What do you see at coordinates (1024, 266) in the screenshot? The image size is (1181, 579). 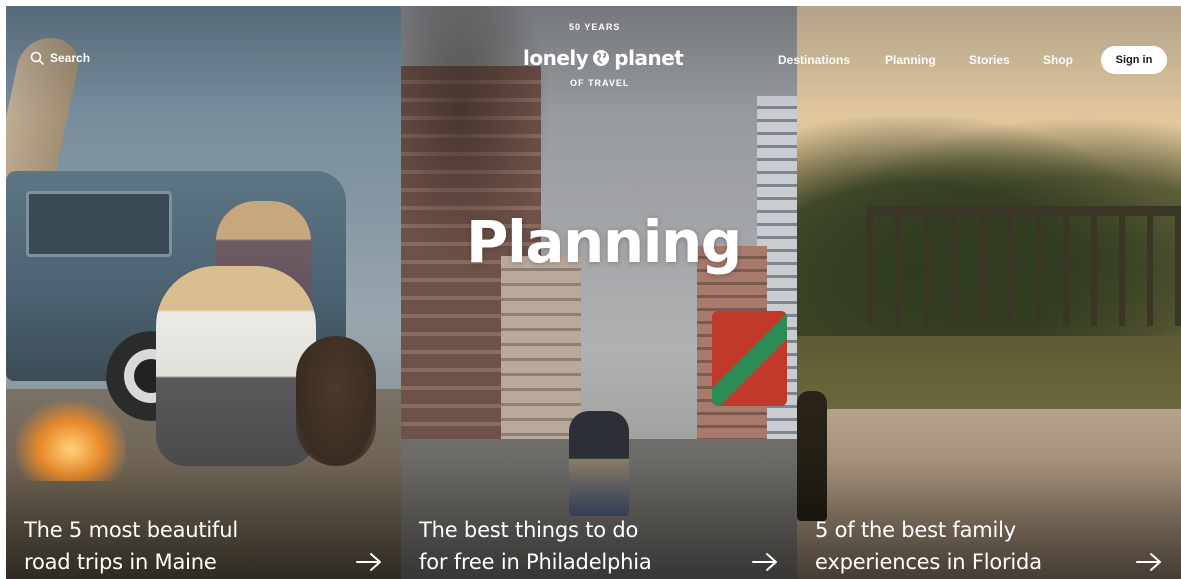 I see `pier-shape` at bounding box center [1024, 266].